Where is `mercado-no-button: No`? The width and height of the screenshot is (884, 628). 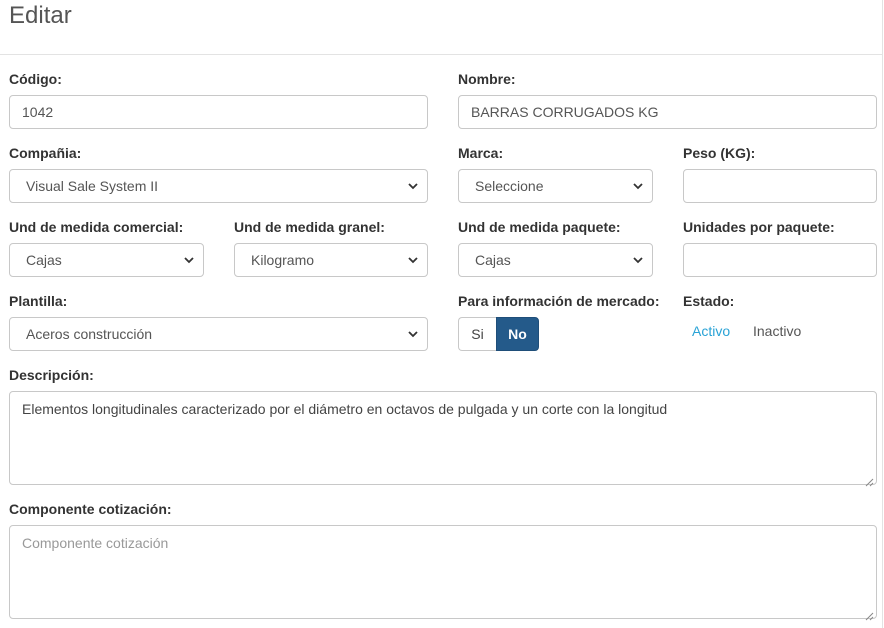 mercado-no-button: No is located at coordinates (517, 334).